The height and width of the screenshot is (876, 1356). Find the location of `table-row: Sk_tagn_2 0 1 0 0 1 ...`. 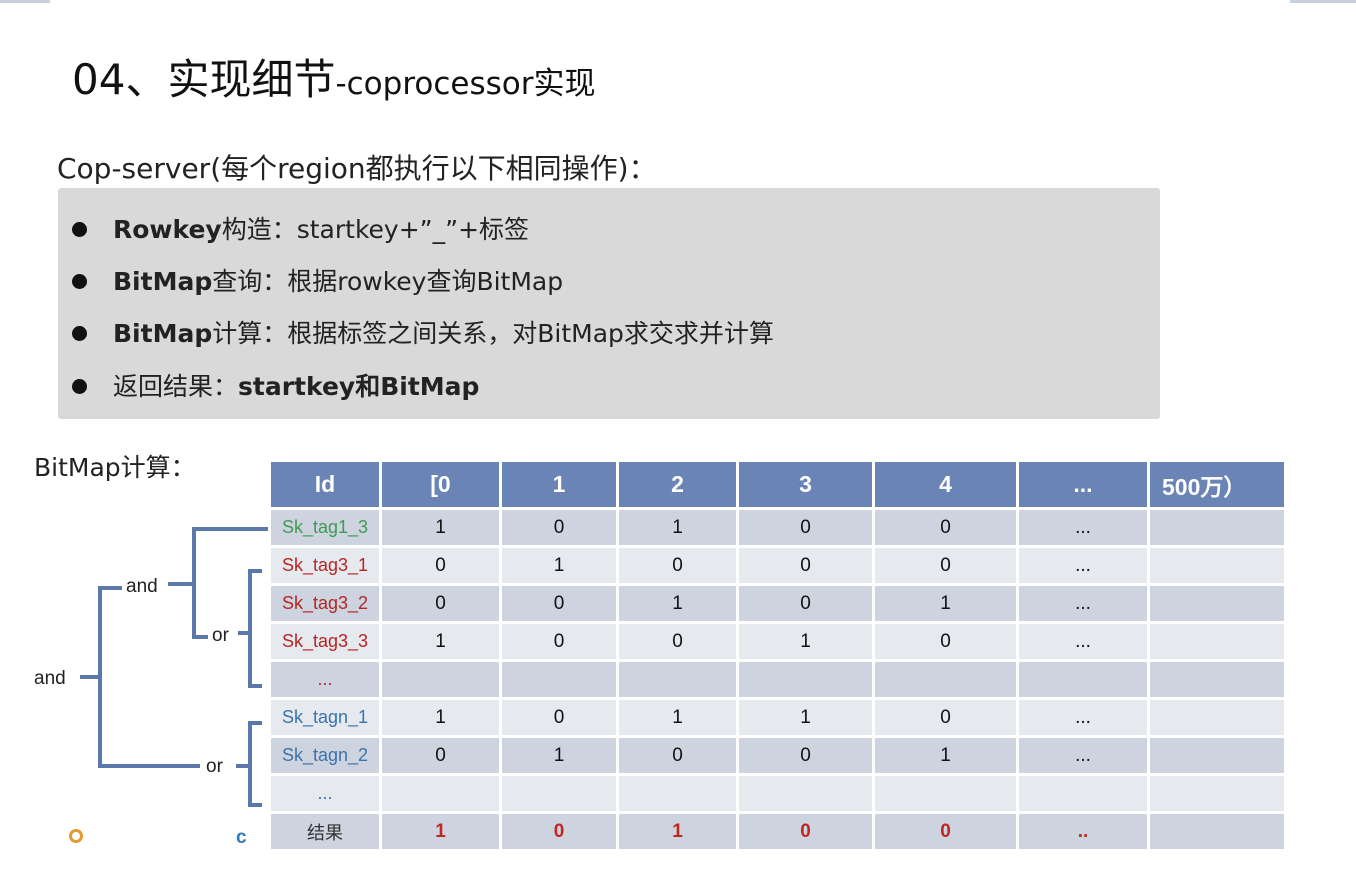

table-row: Sk_tagn_2 0 1 0 0 1 ... is located at coordinates (777, 755).